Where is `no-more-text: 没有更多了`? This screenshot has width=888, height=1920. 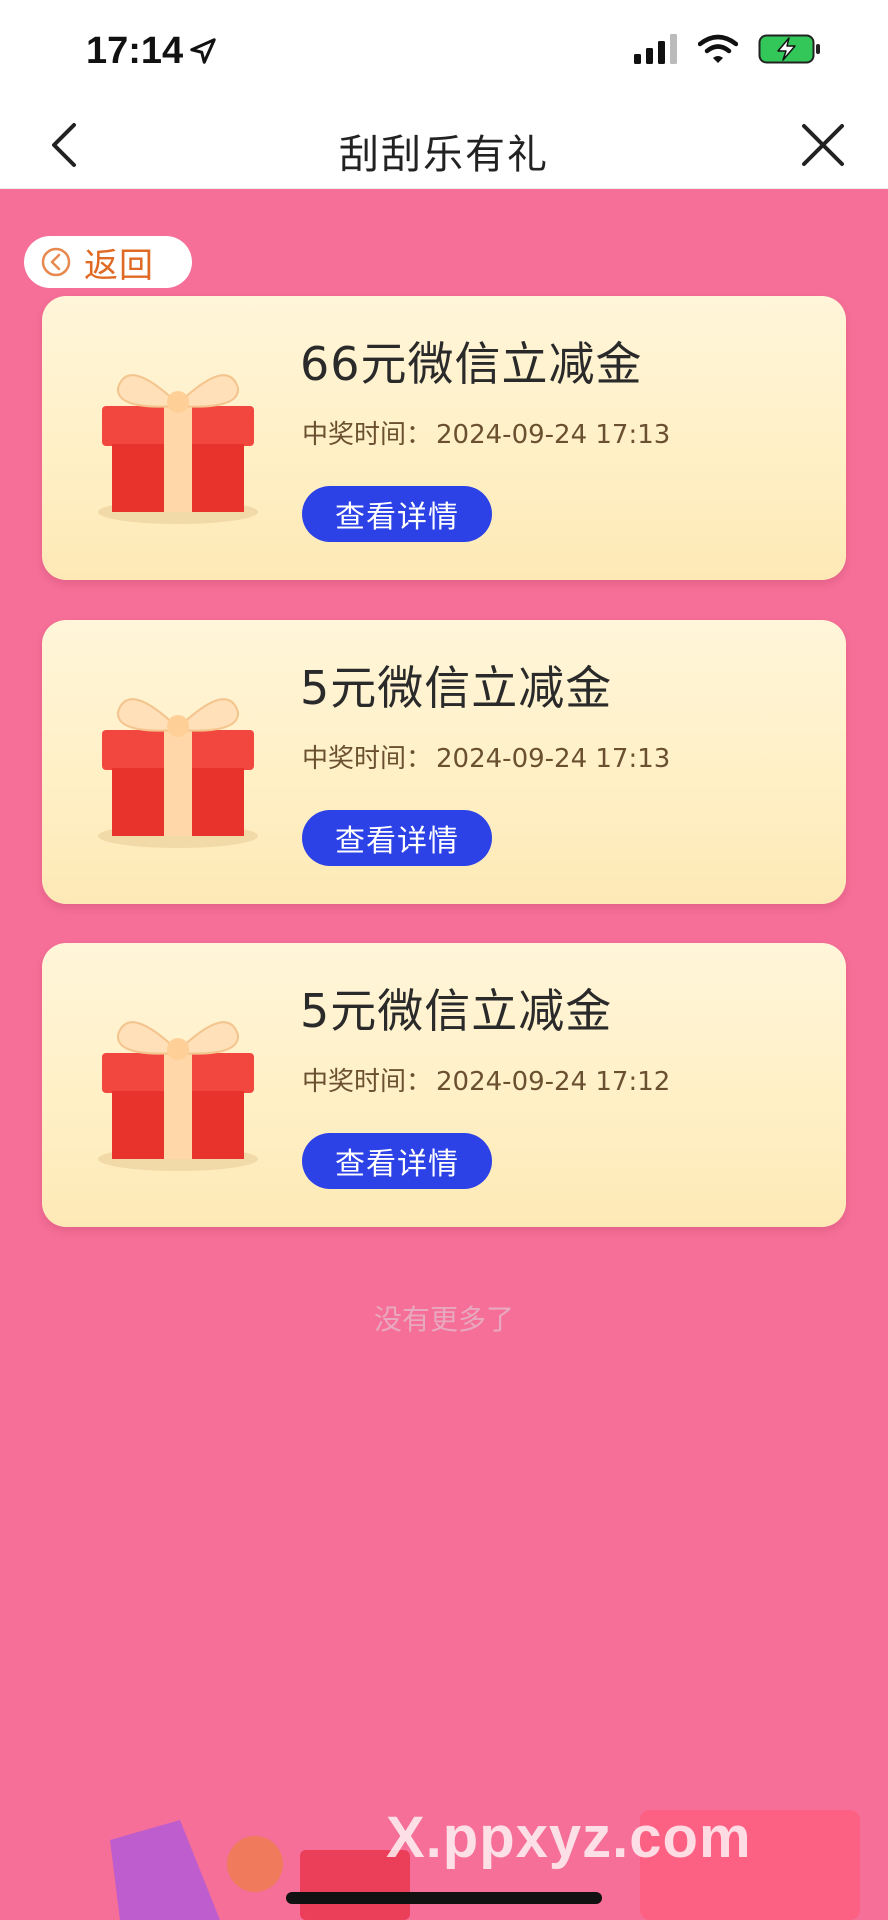
no-more-text: 没有更多了 is located at coordinates (443, 1319).